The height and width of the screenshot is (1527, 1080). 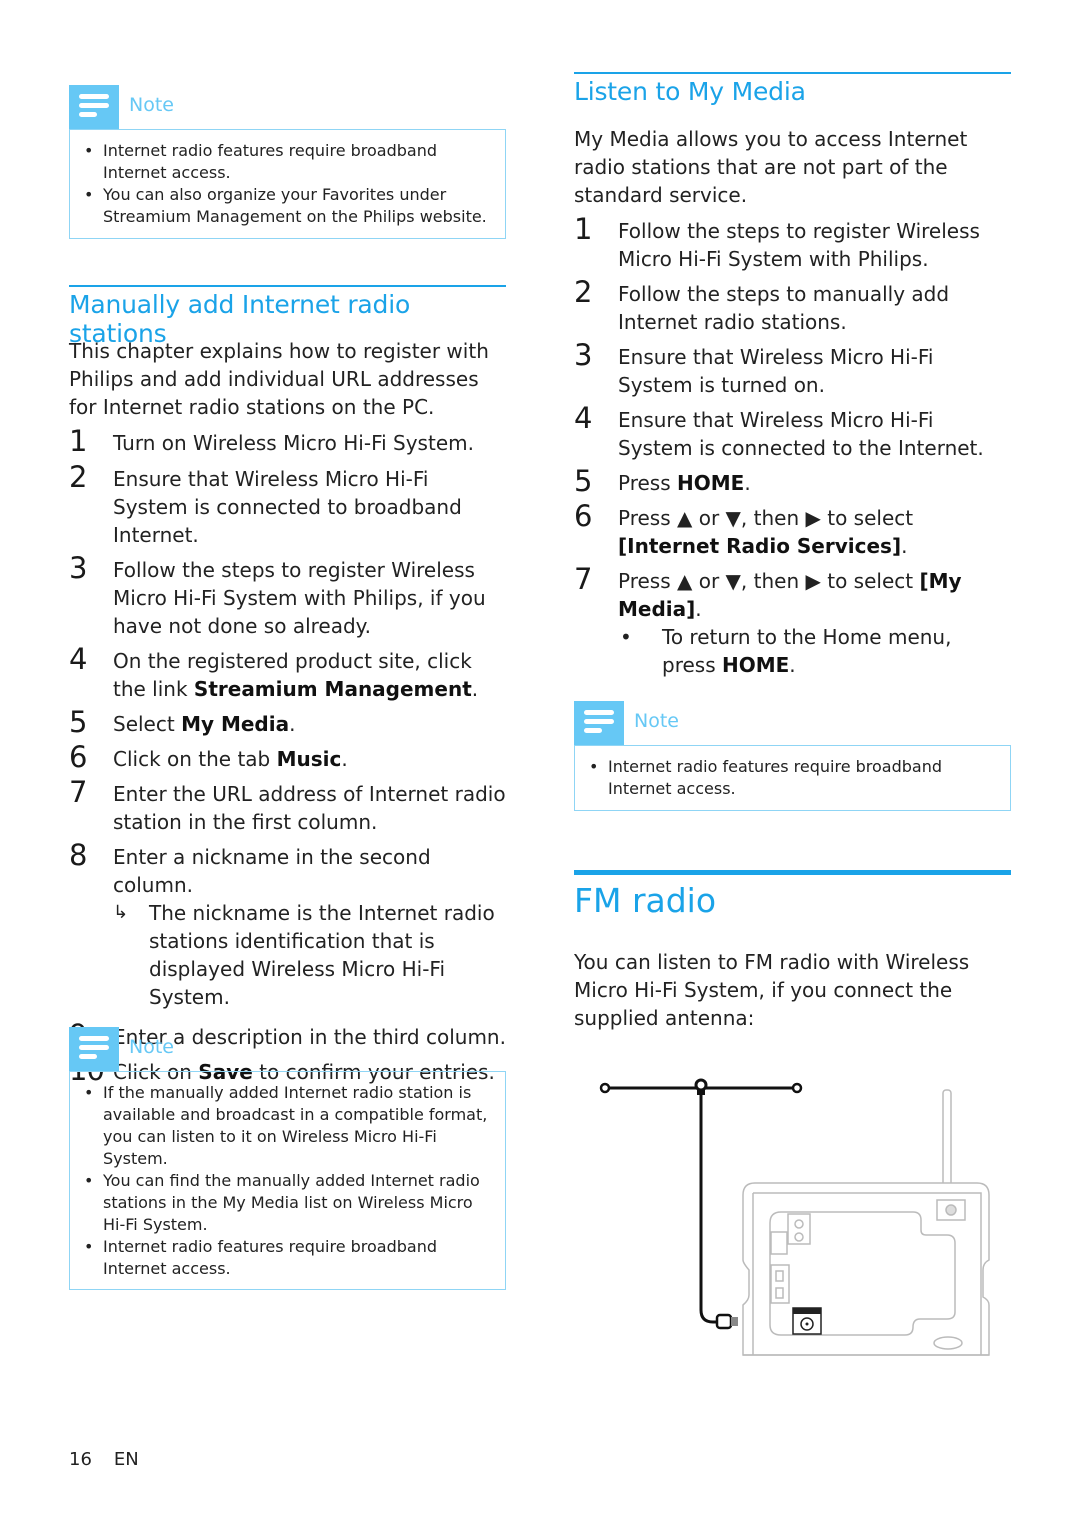 What do you see at coordinates (80, 1459) in the screenshot?
I see `page-number: 16` at bounding box center [80, 1459].